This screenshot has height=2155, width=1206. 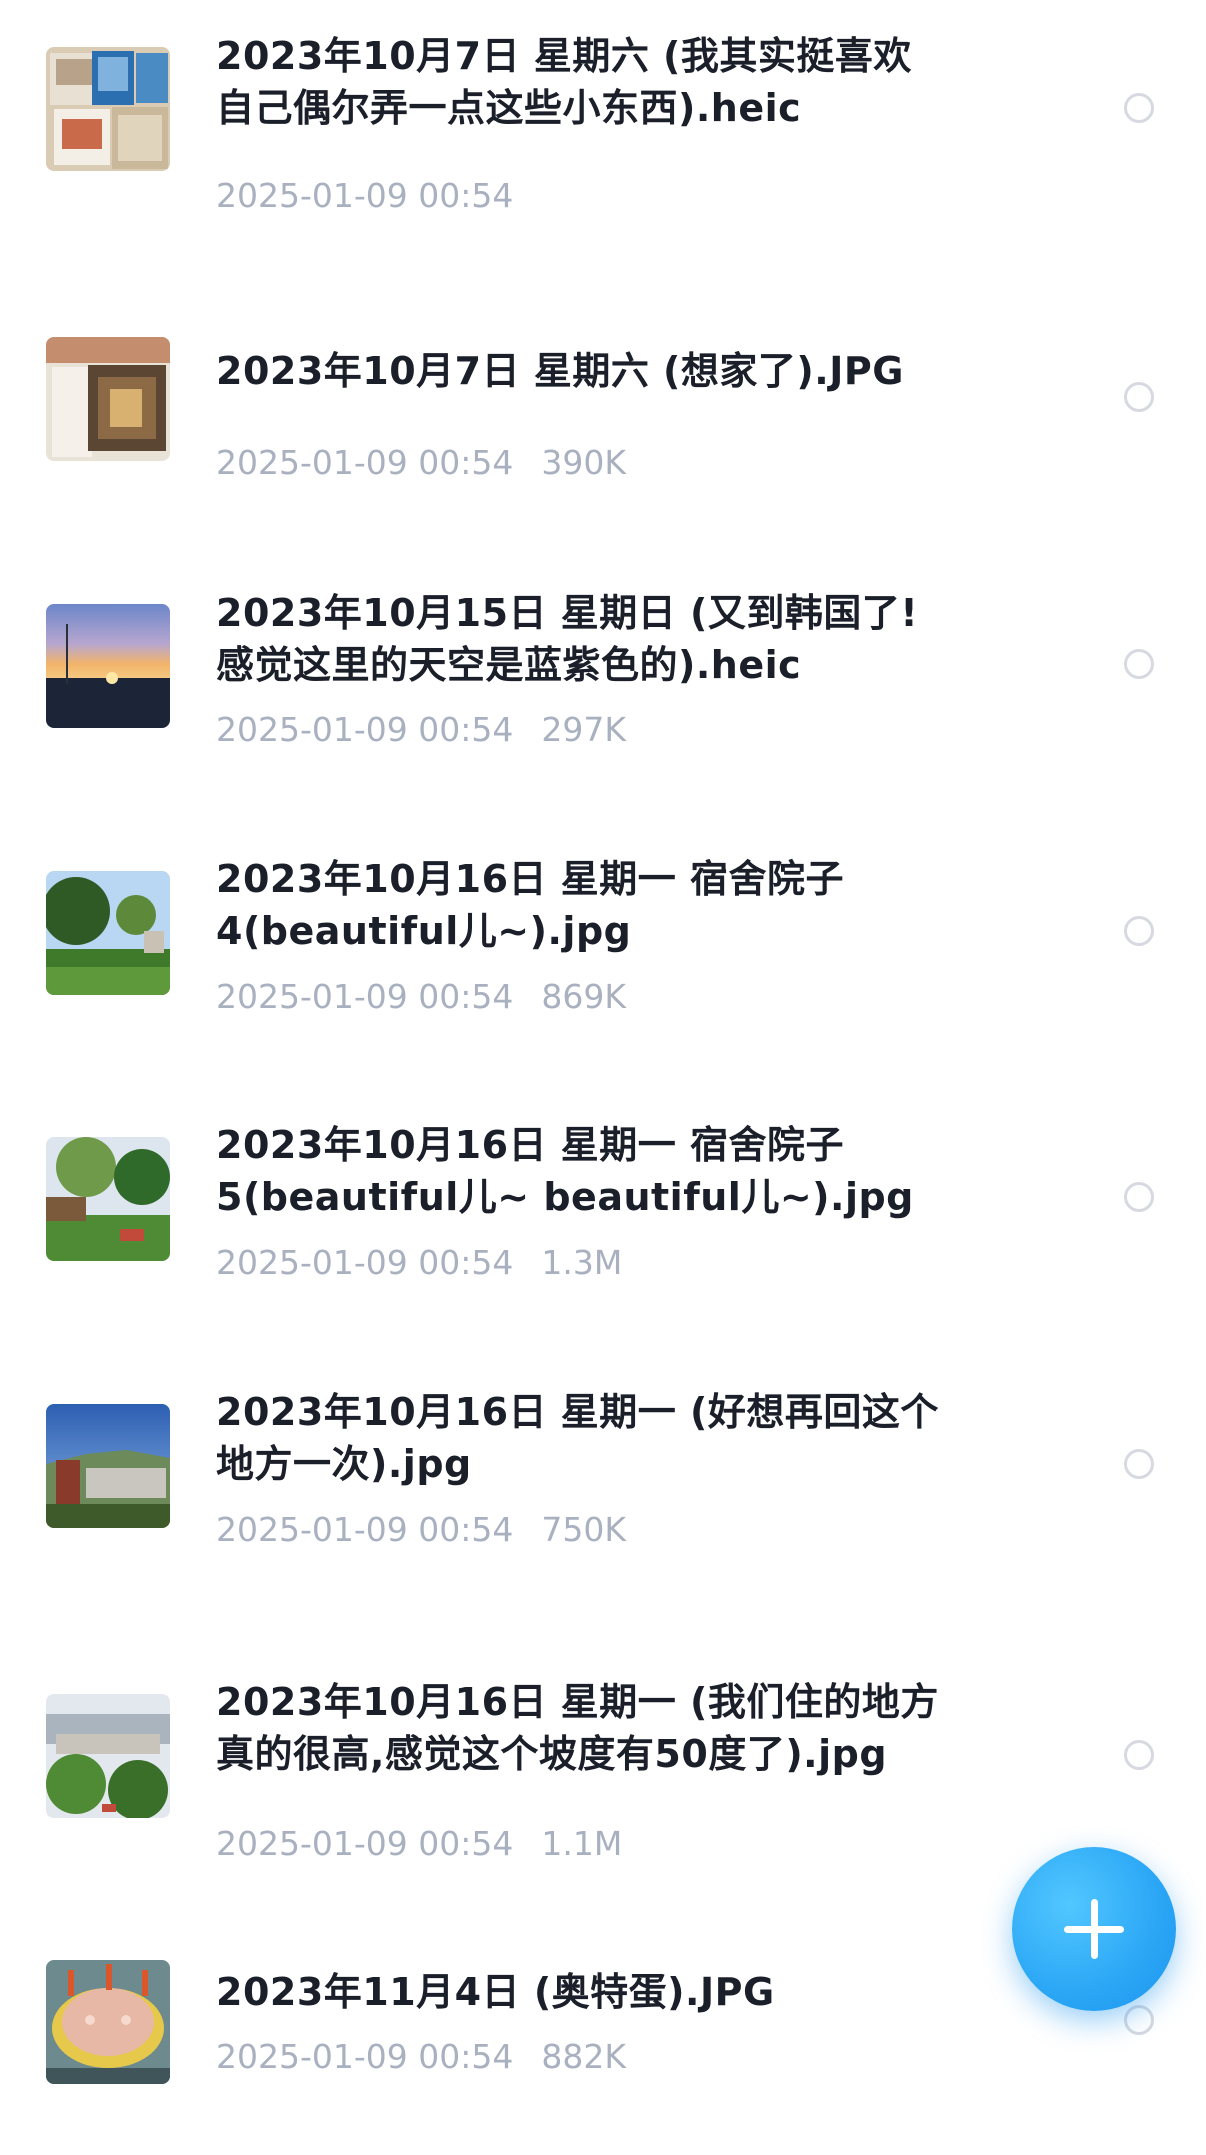 I want to click on photo-collage-thumbnail, so click(x=108, y=109).